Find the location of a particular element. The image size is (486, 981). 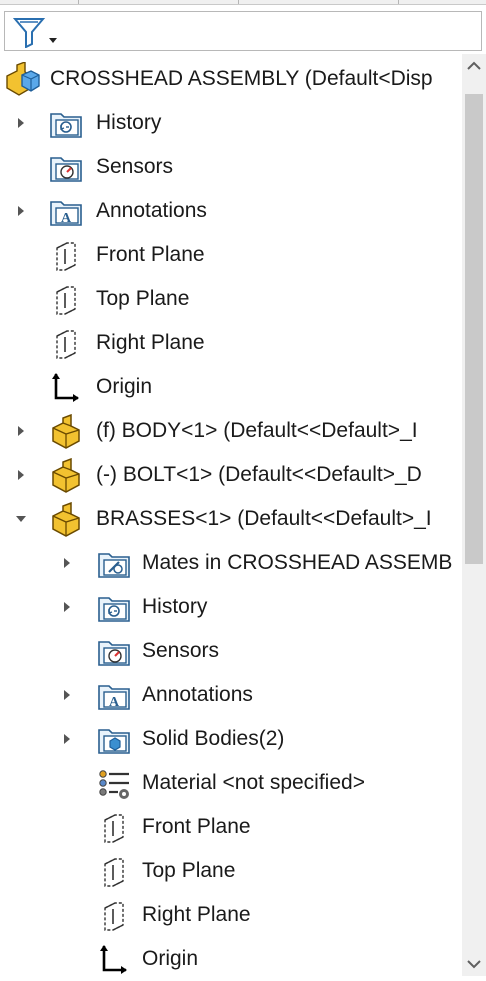

tree-item-label: (-) BOLT<1> (Default<<Default>_D is located at coordinates (259, 474).